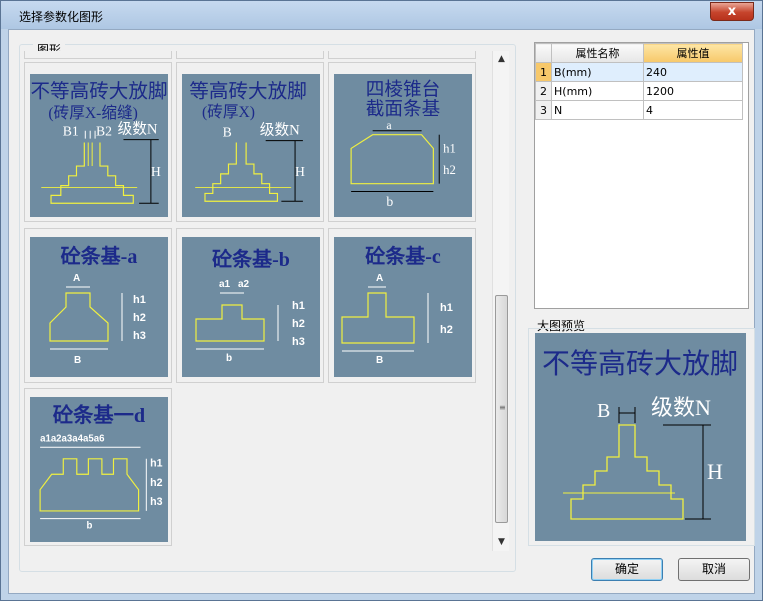 This screenshot has width=763, height=601. I want to click on thumbnail-title: 砼条基一d, so click(99, 415).